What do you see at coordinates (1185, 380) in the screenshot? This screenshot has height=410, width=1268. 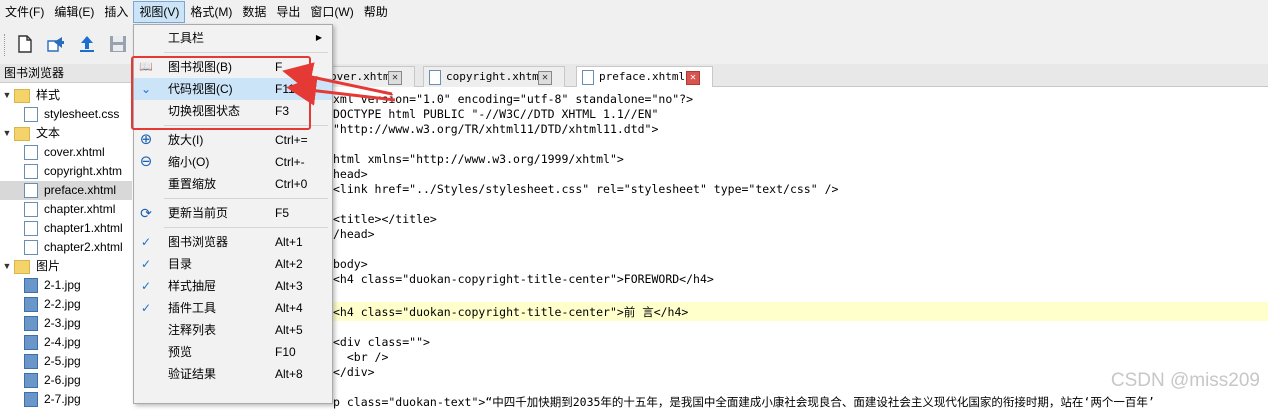 I see `watermark: CSDN @miss209` at bounding box center [1185, 380].